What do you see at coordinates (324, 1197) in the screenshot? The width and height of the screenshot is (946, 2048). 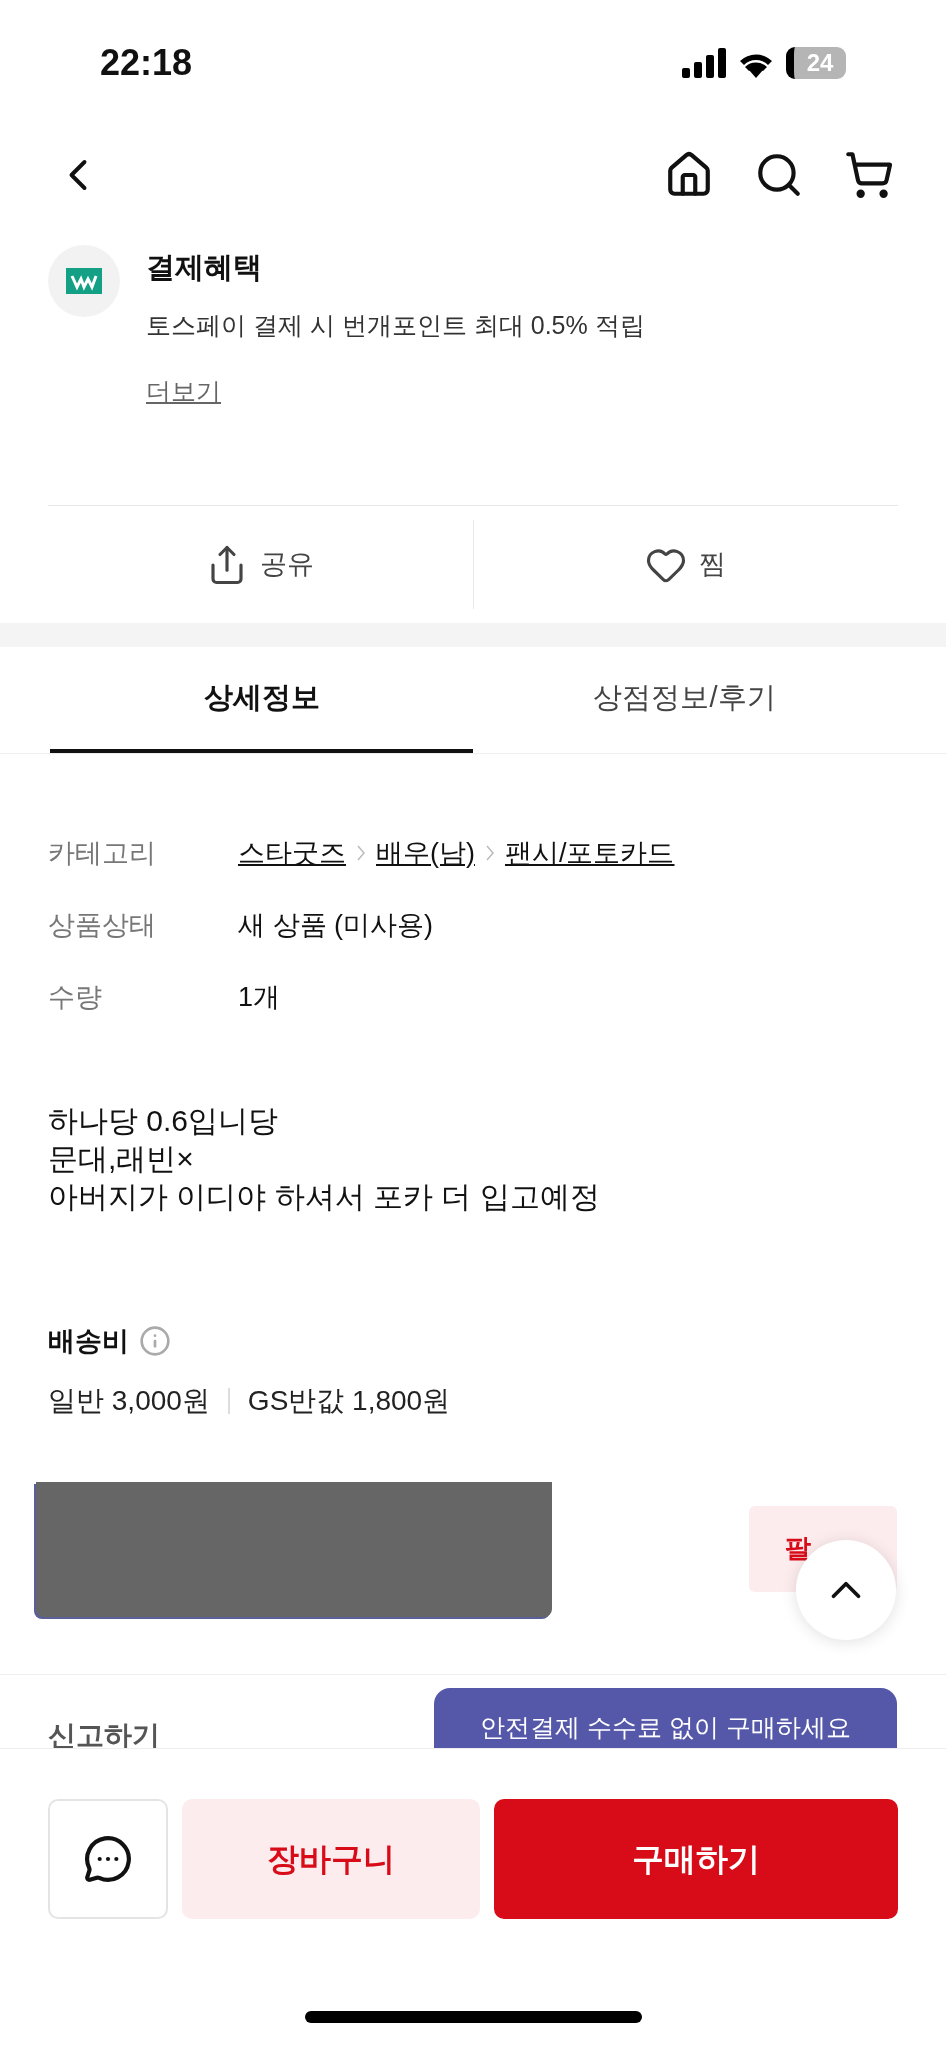 I see `description-line: 아버지가 이디야 하셔서 포카 더 입고예정` at bounding box center [324, 1197].